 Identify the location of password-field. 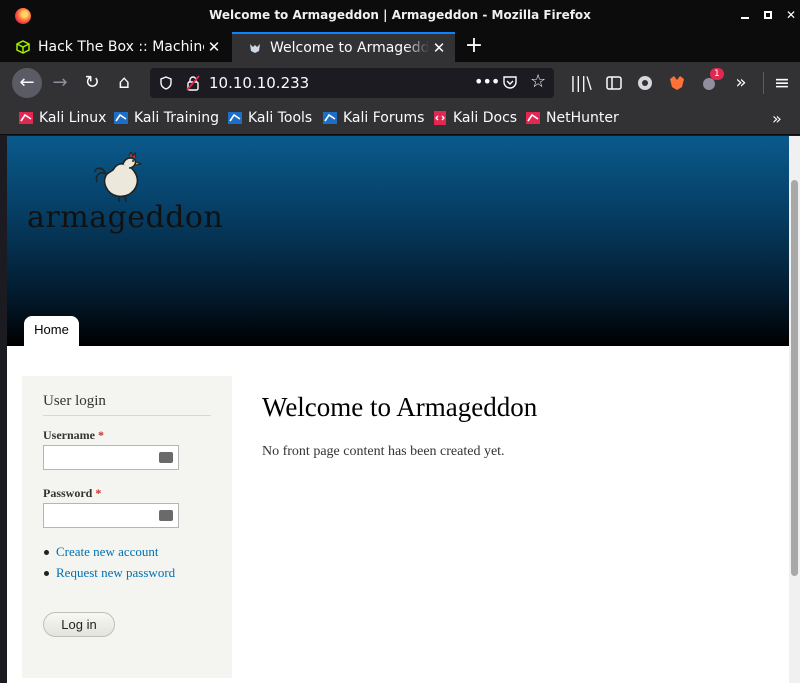
(111, 515).